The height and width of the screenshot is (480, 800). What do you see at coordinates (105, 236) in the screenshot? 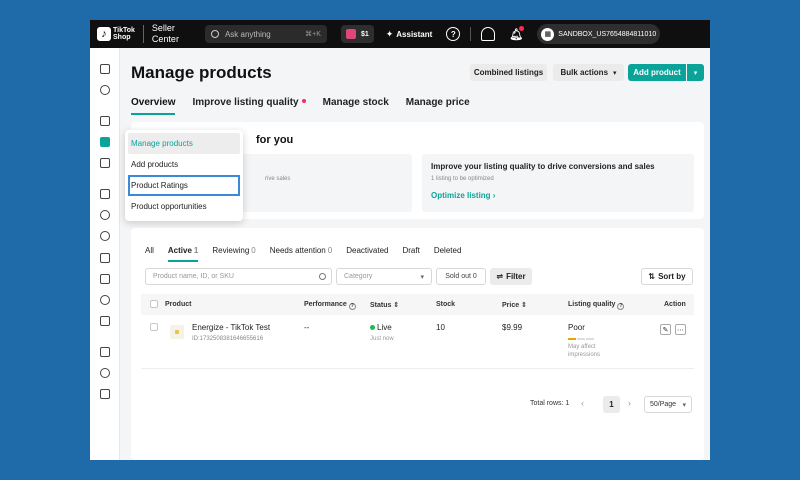
I see `customers-icon` at bounding box center [105, 236].